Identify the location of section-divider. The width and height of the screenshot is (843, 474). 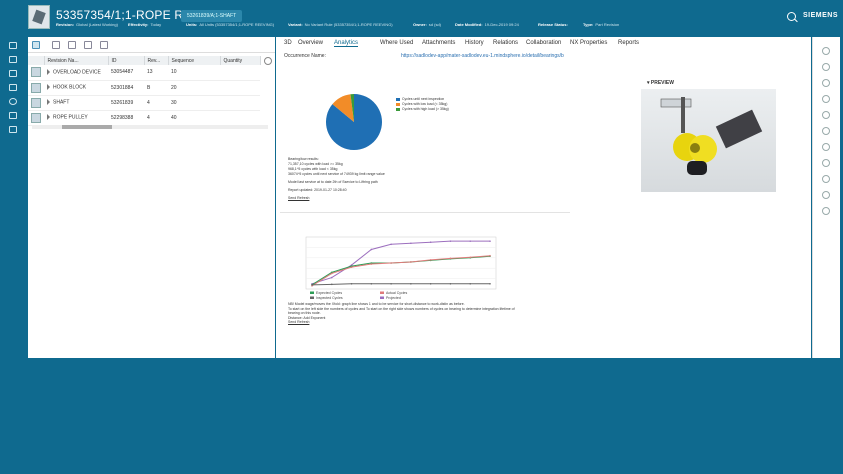
(425, 212).